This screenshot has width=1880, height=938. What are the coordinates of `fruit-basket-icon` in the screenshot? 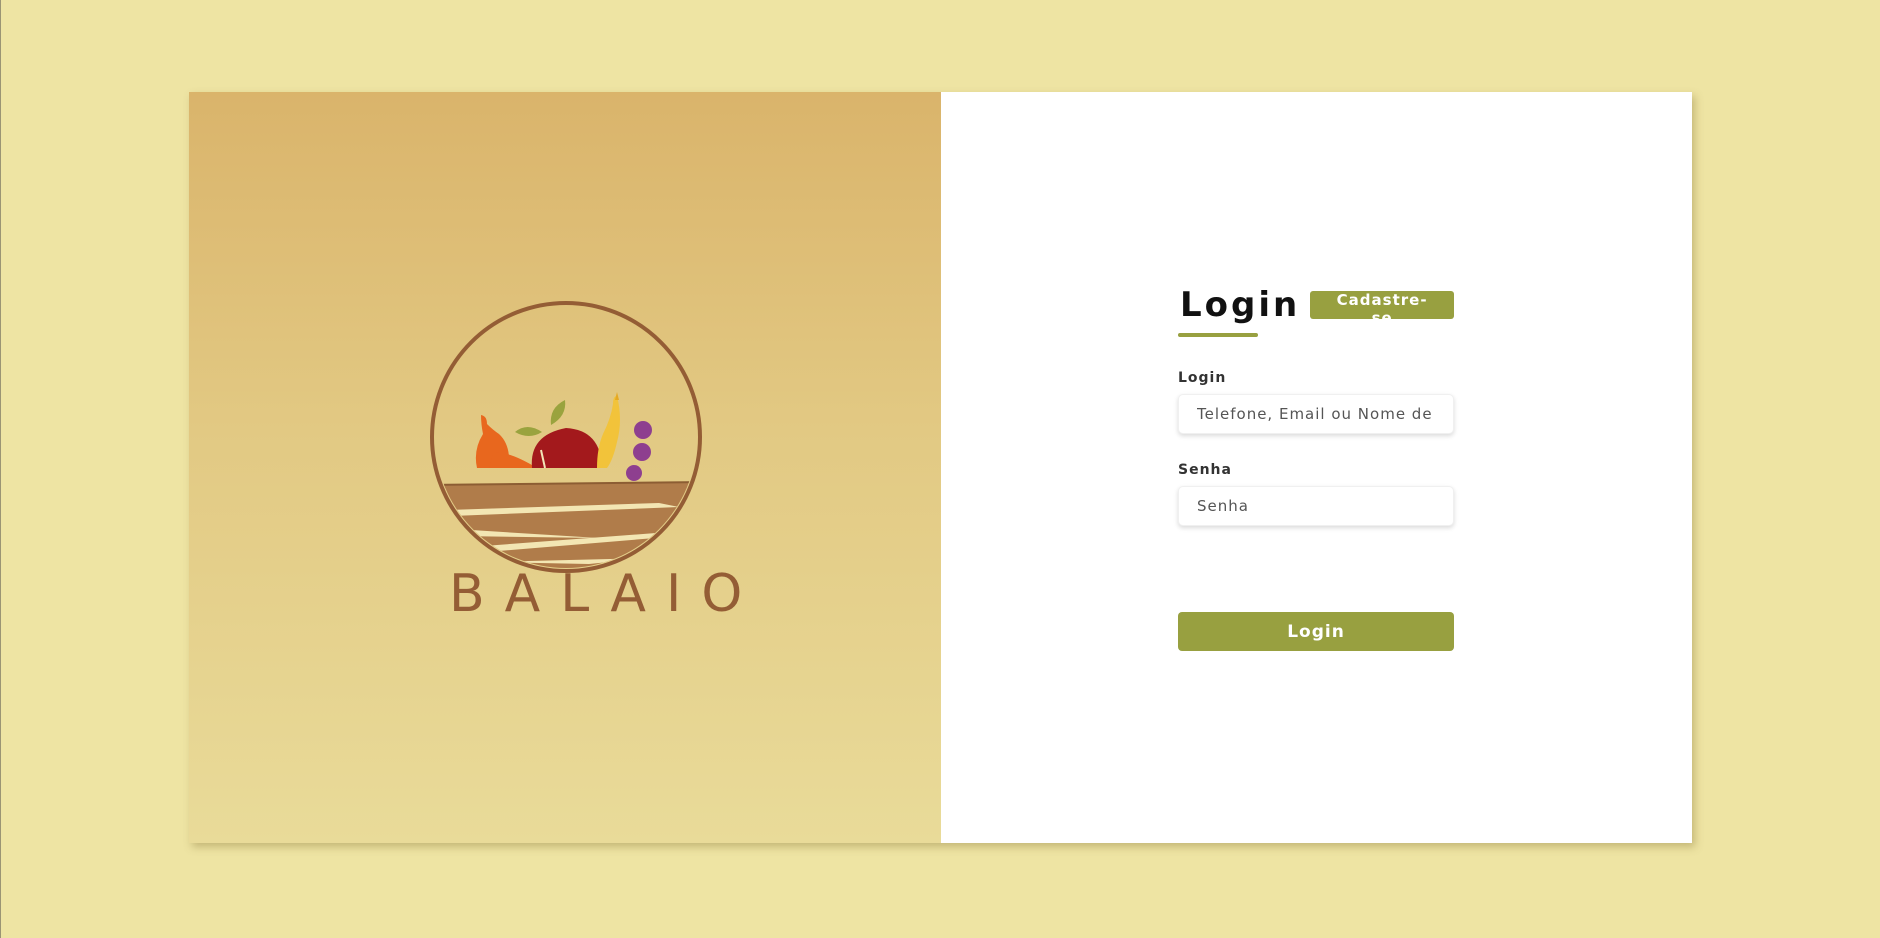 It's located at (566, 437).